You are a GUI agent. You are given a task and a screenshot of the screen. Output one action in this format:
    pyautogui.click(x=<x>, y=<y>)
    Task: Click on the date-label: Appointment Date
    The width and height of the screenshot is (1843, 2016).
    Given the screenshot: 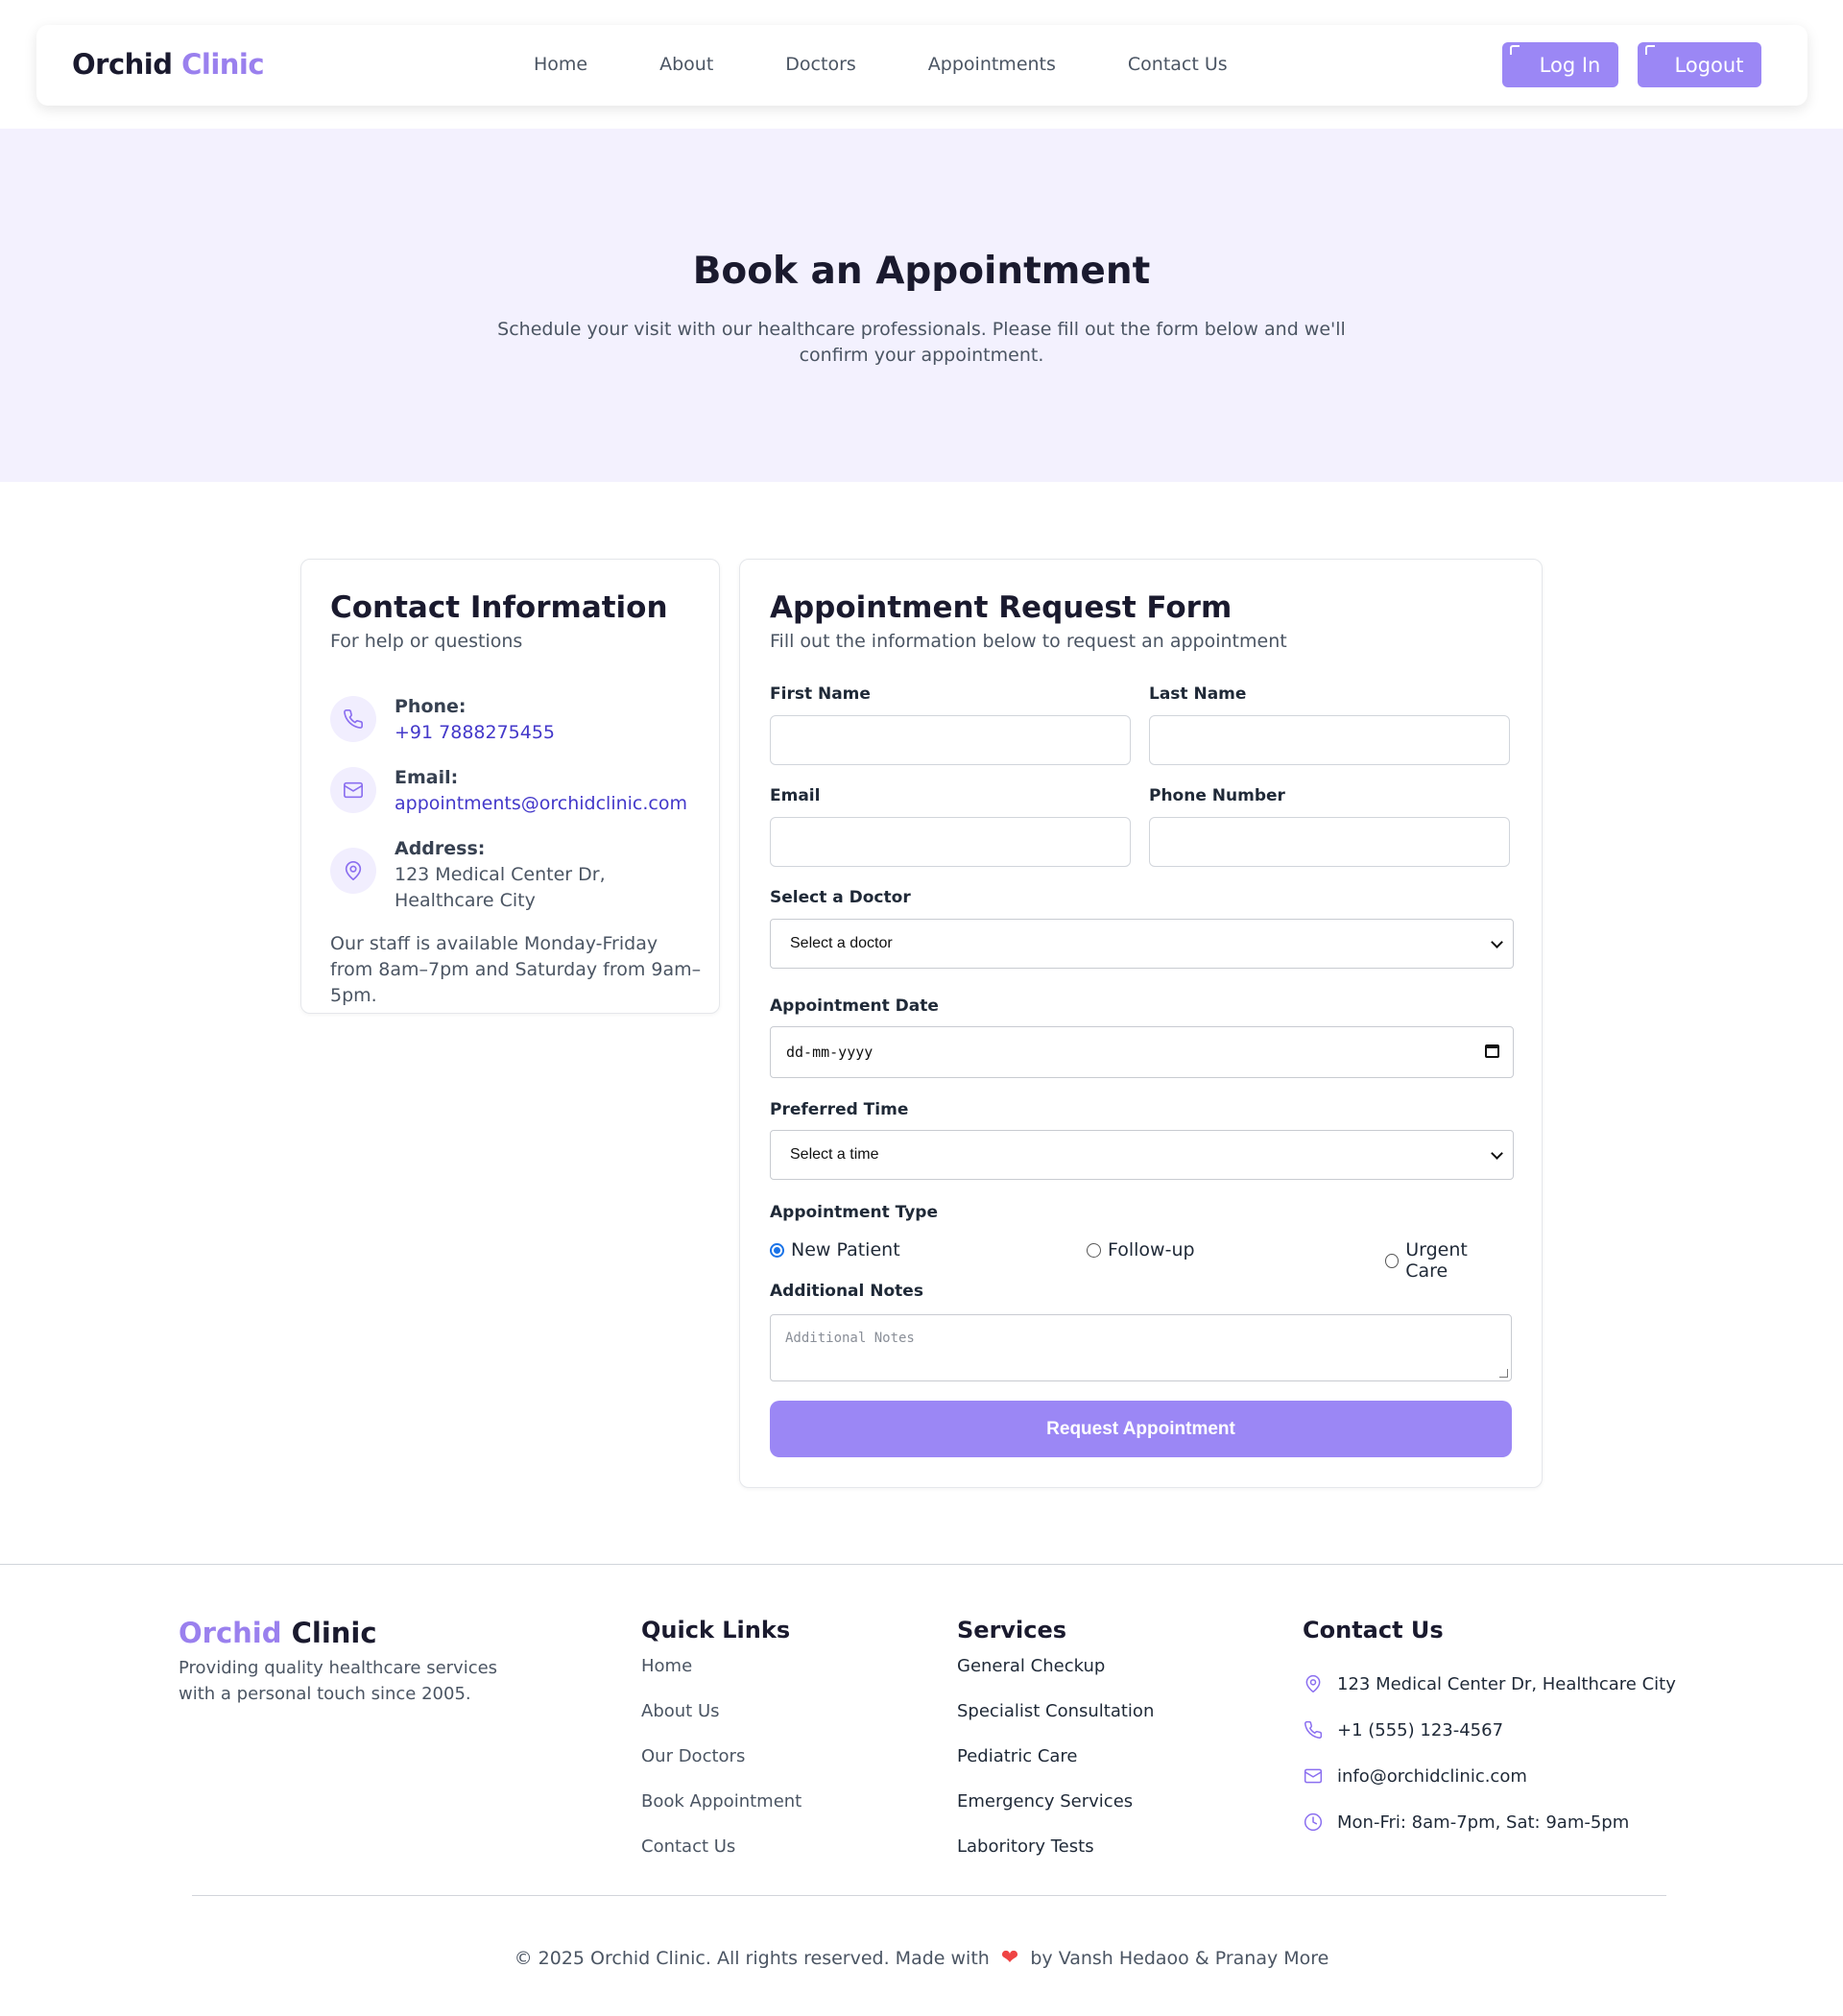 What is the action you would take?
    pyautogui.click(x=854, y=1006)
    